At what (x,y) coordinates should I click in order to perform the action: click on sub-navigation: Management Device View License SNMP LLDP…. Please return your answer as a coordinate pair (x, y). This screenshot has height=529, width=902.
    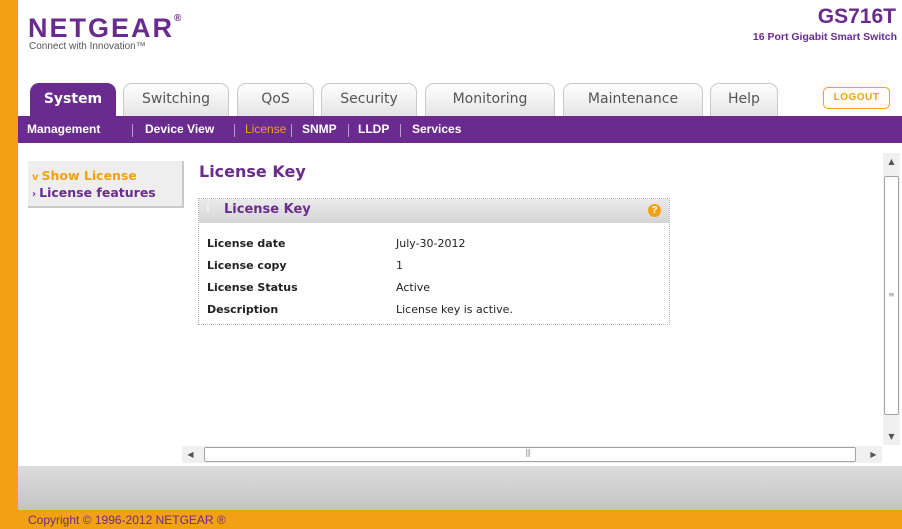
    Looking at the image, I should click on (460, 129).